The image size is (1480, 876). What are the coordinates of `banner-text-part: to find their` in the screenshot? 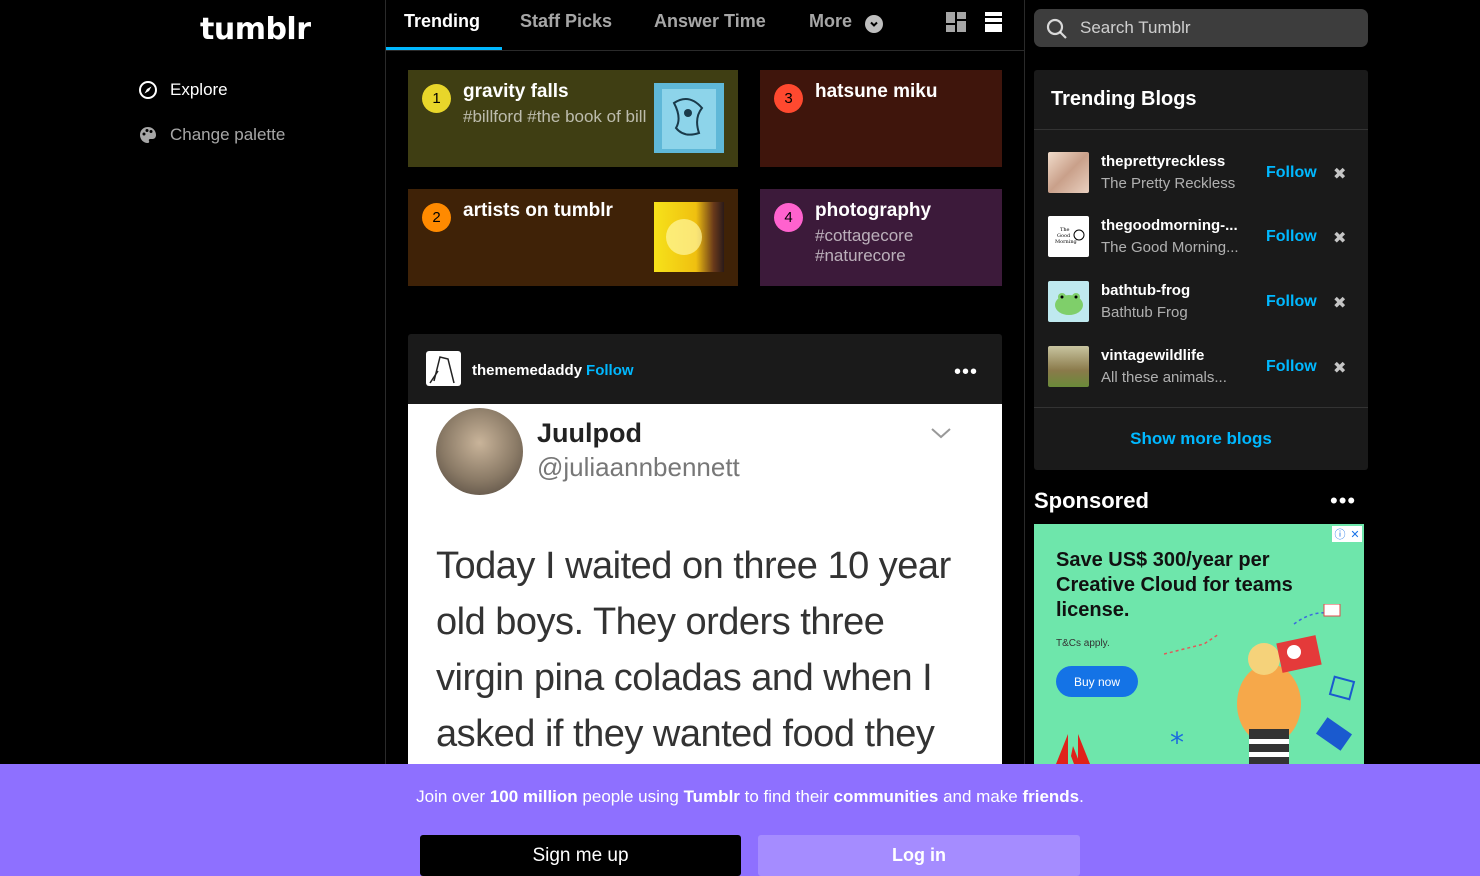 It's located at (786, 796).